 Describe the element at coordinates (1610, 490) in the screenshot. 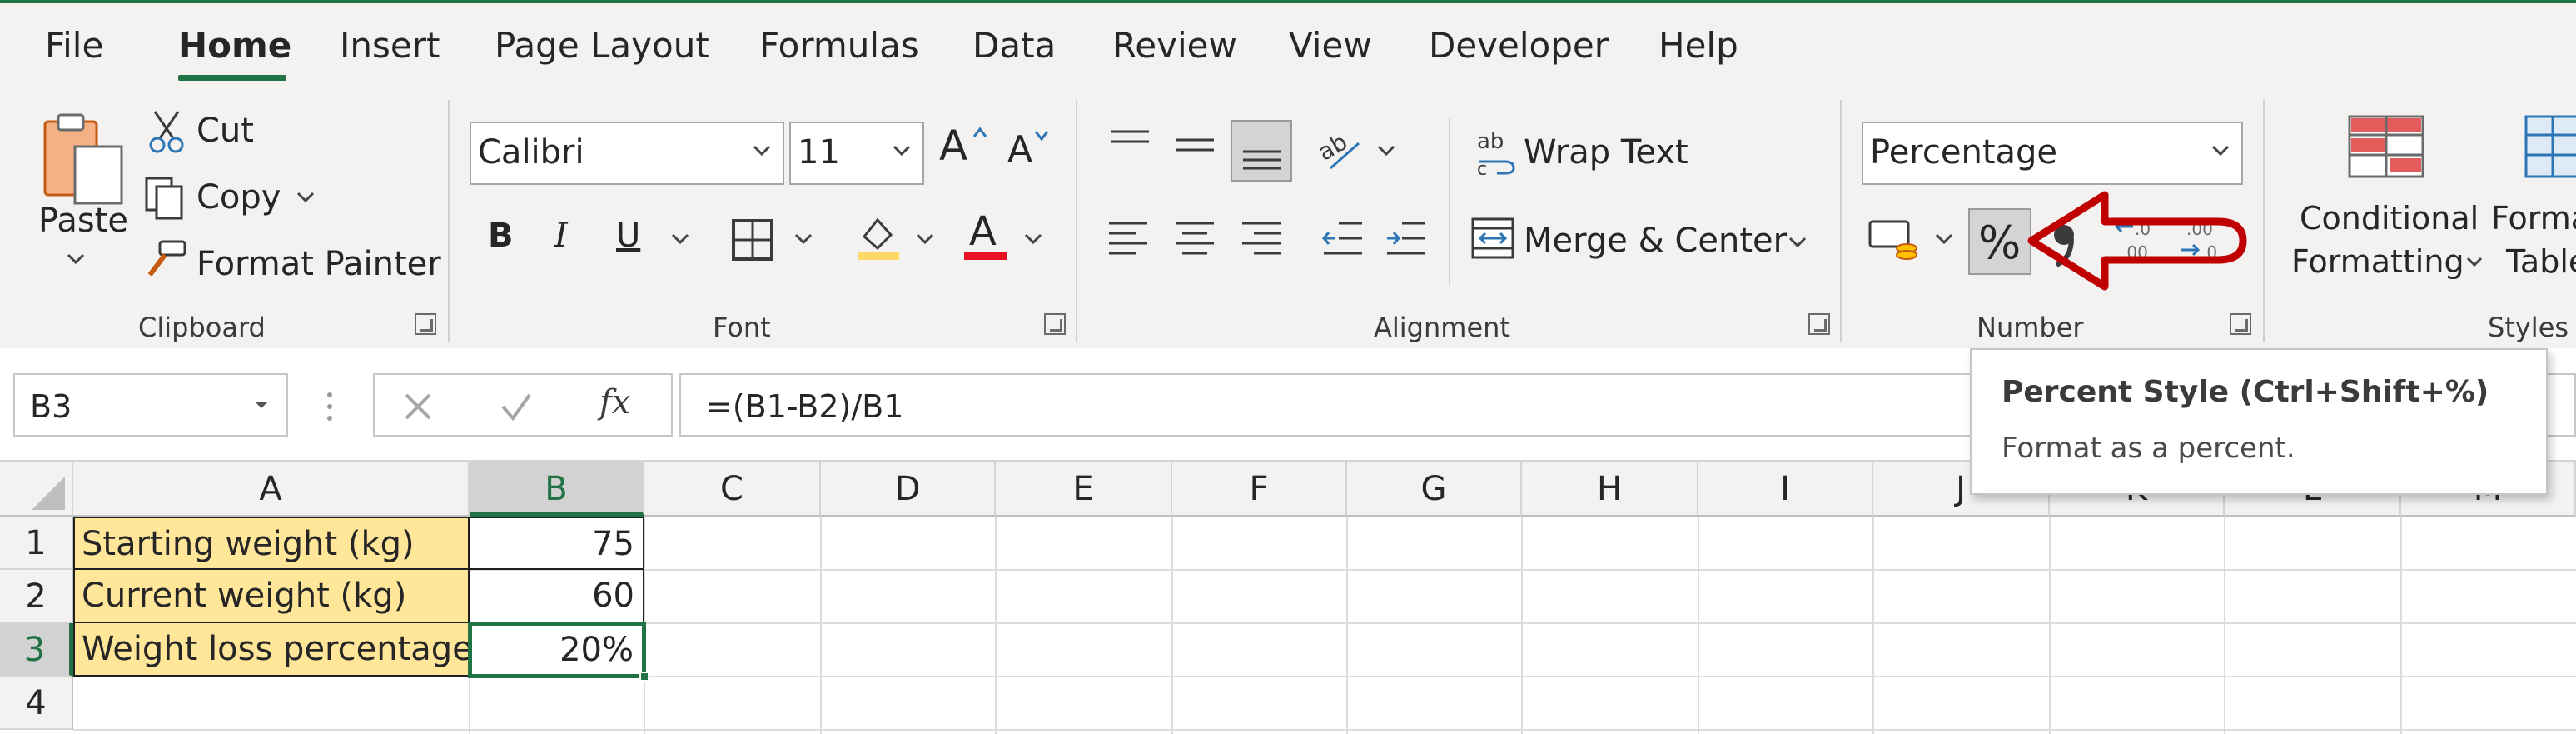

I see `column-header-h: H` at that location.